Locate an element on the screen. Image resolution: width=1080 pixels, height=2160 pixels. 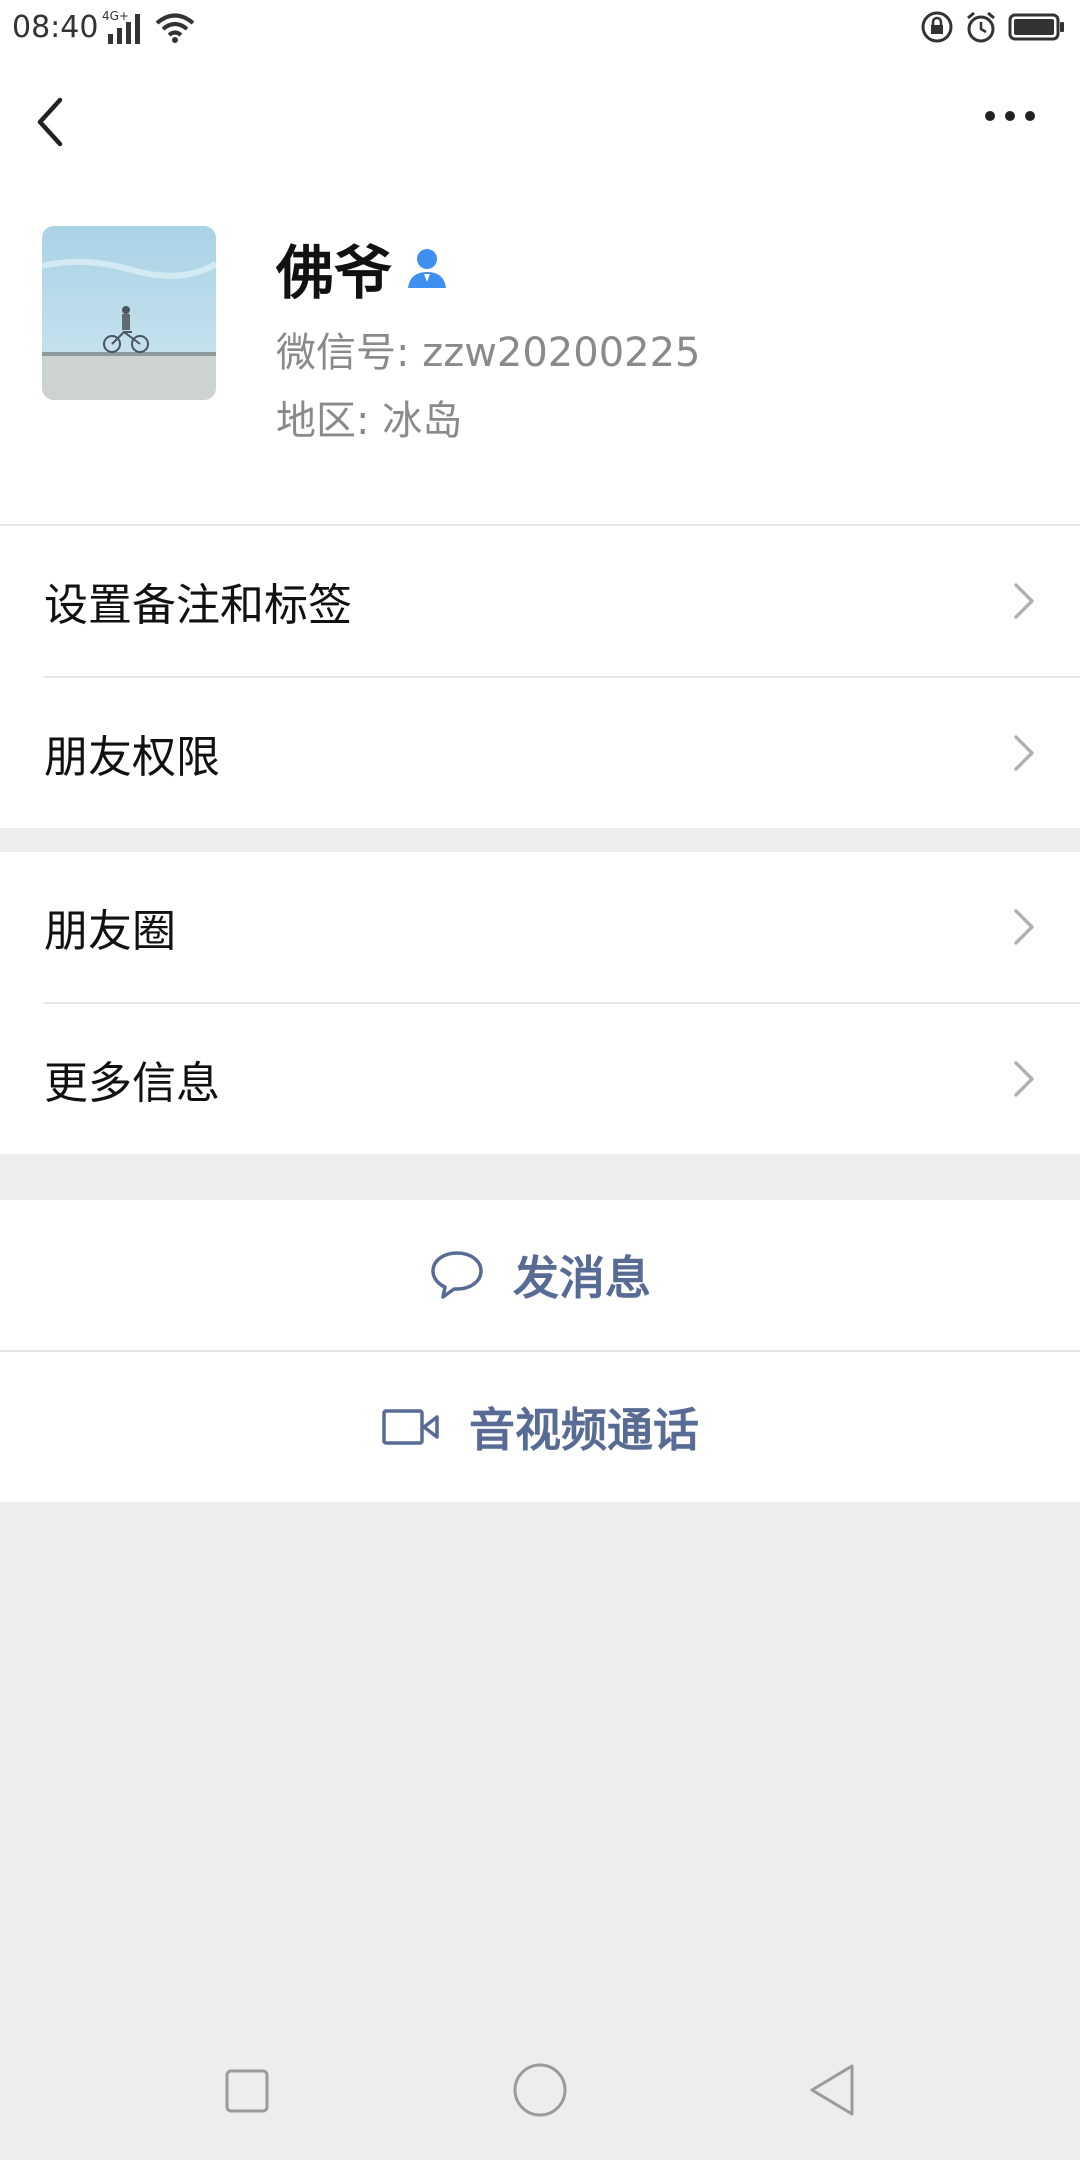
circle-icon is located at coordinates (540, 2090).